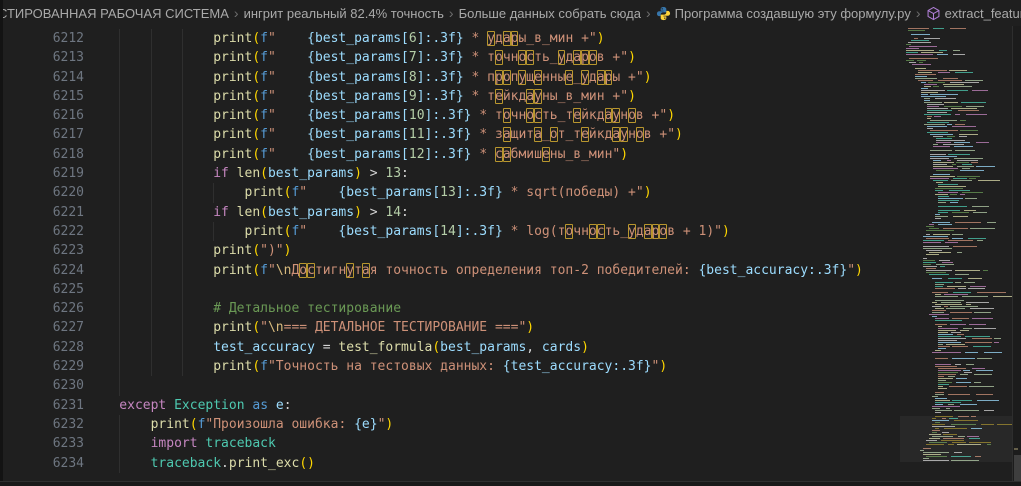  I want to click on breadcrumb-item-symbol: extract_features, so click(973, 13).